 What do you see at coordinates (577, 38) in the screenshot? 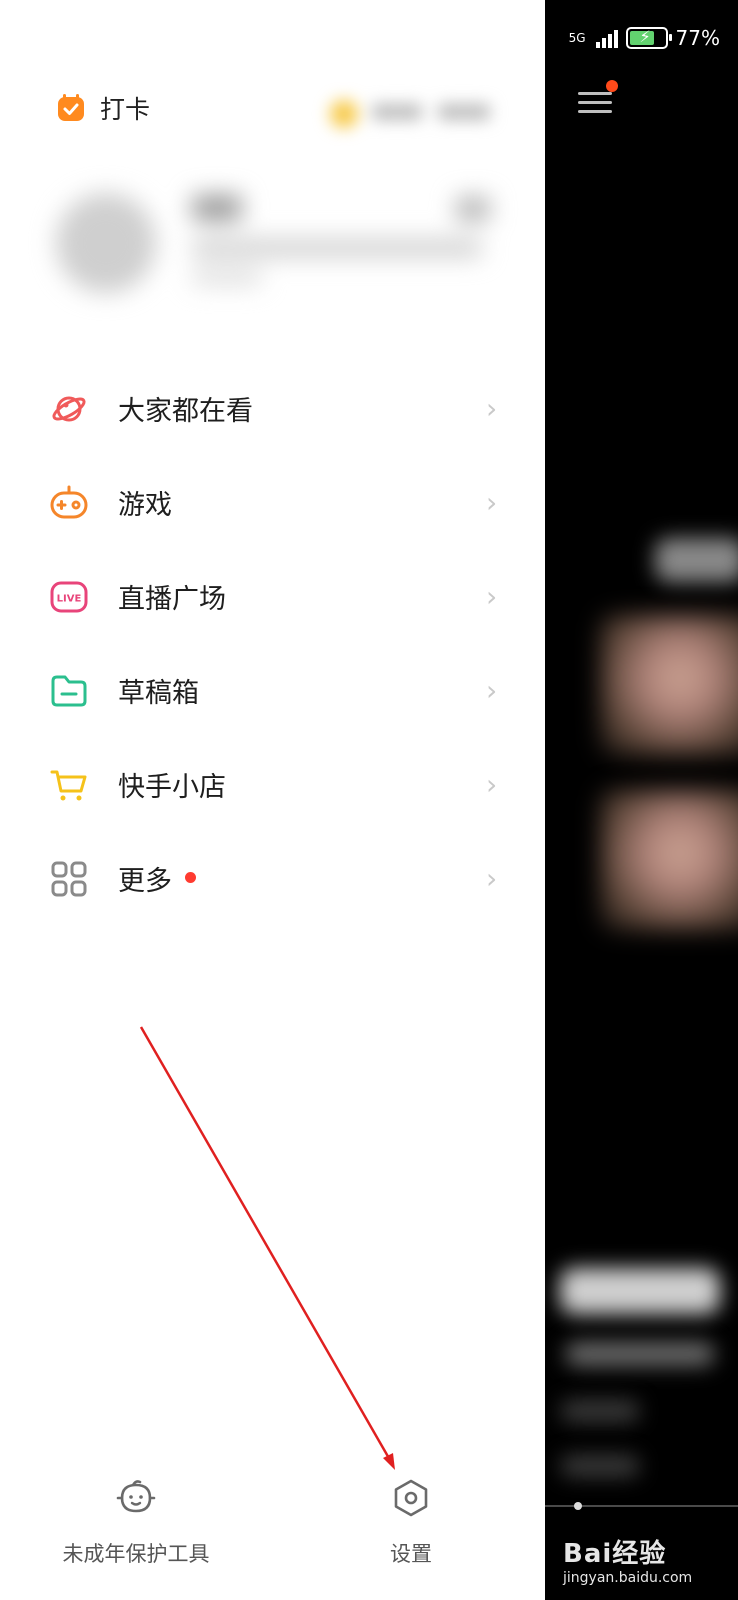
I see `network-label: 5G` at bounding box center [577, 38].